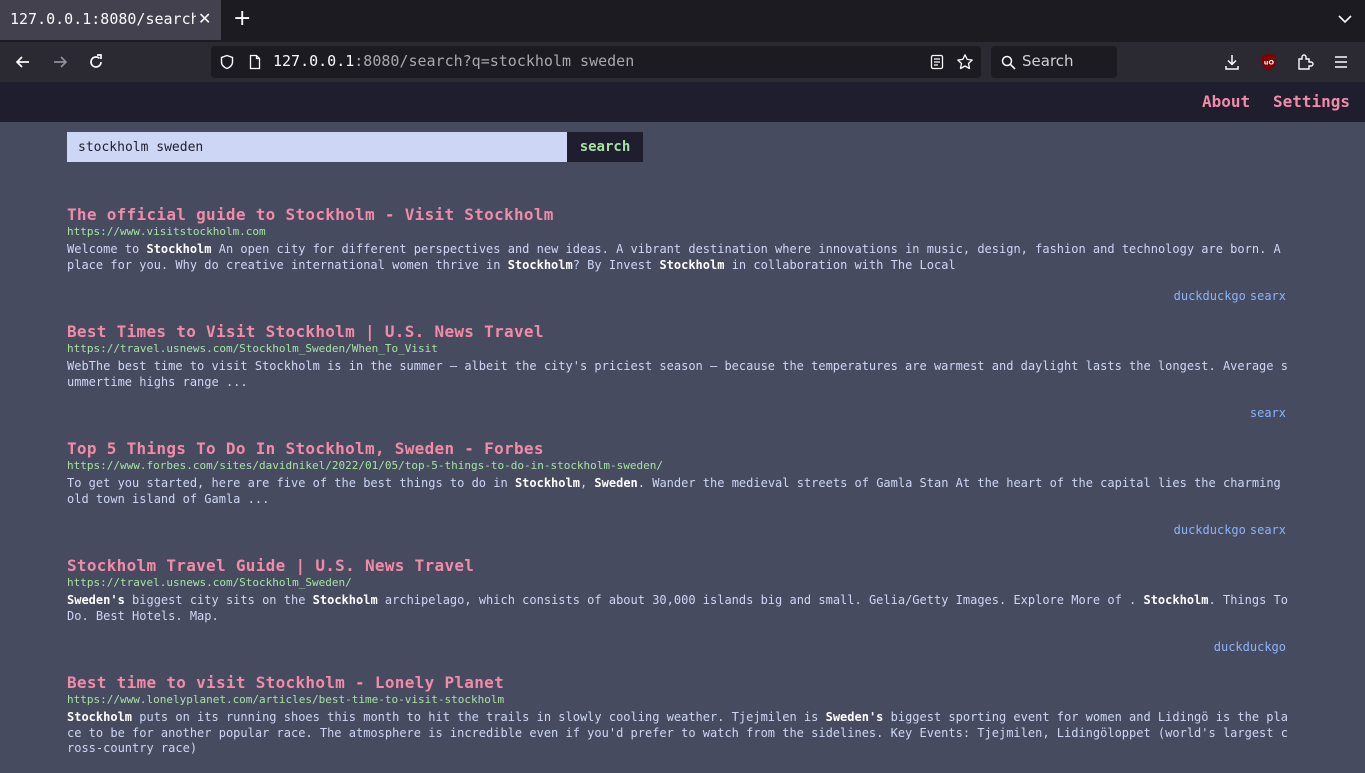 The width and height of the screenshot is (1365, 773). What do you see at coordinates (965, 62) in the screenshot?
I see `bookmark-star-icon` at bounding box center [965, 62].